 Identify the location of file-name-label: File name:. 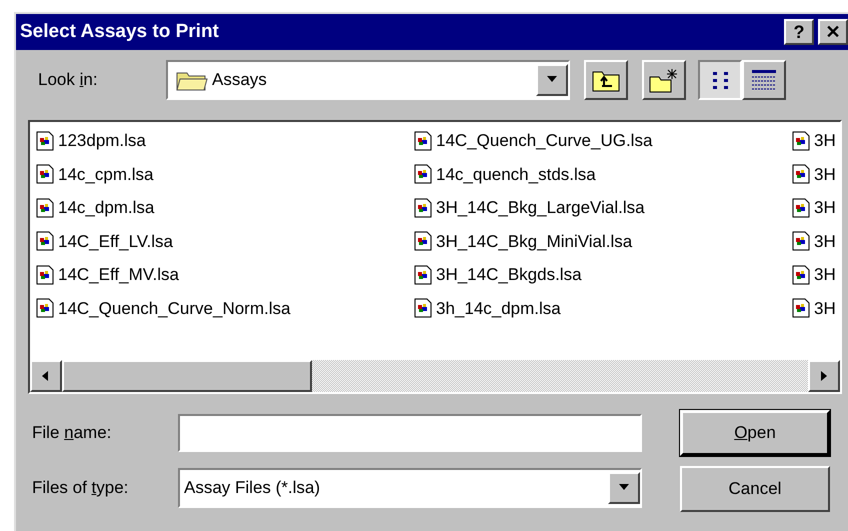
(72, 433).